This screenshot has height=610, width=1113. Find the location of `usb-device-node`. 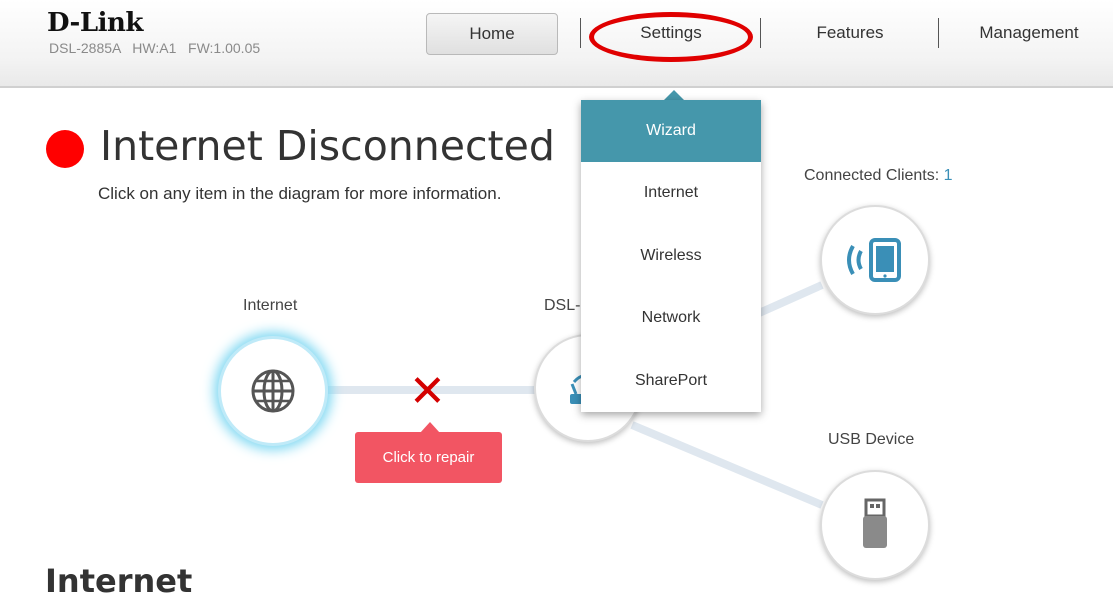

usb-device-node is located at coordinates (875, 525).